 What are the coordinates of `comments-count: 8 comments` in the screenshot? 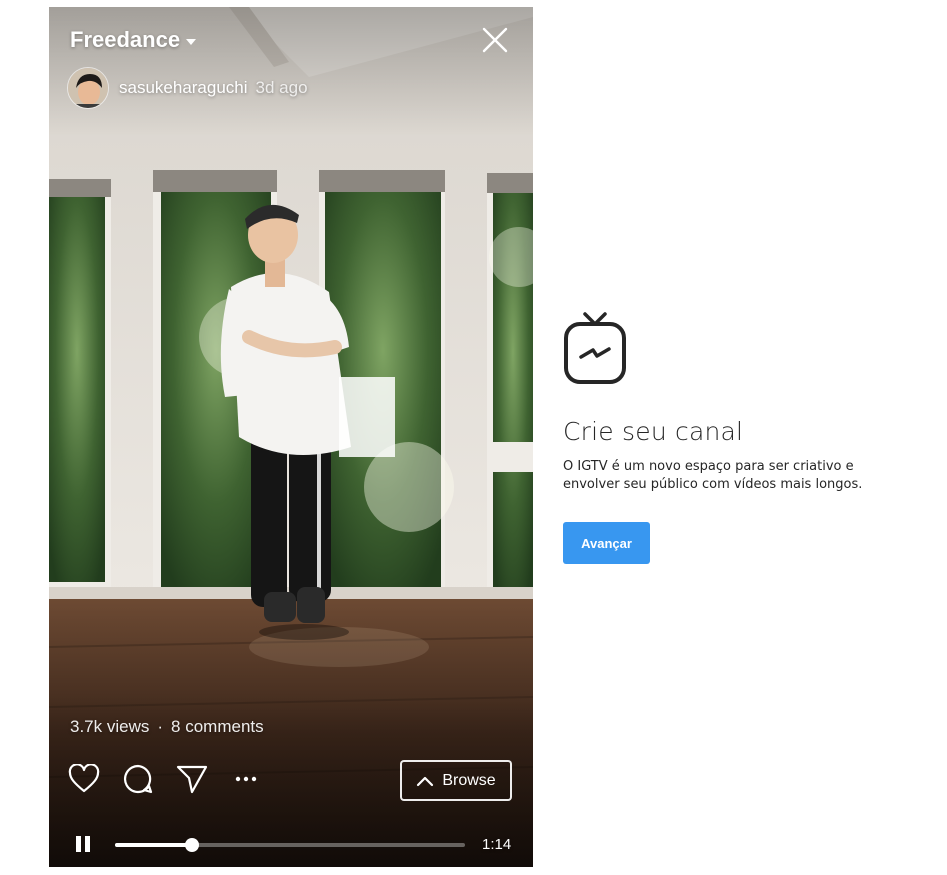 It's located at (217, 727).